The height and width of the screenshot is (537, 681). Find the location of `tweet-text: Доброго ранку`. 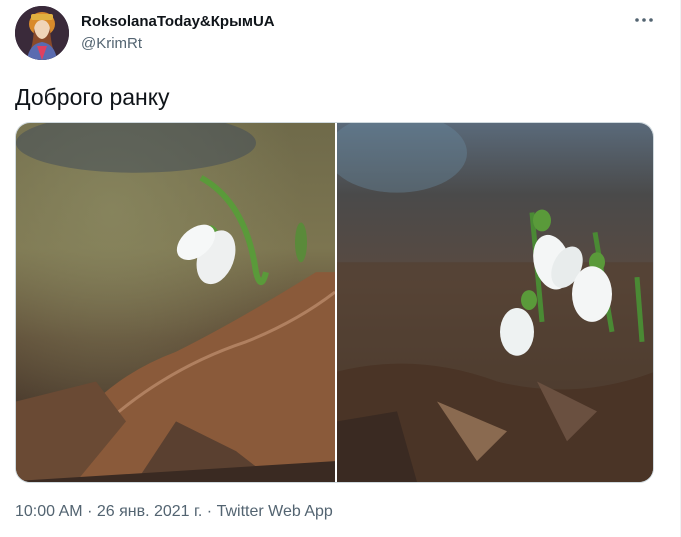

tweet-text: Доброго ранку is located at coordinates (92, 97).